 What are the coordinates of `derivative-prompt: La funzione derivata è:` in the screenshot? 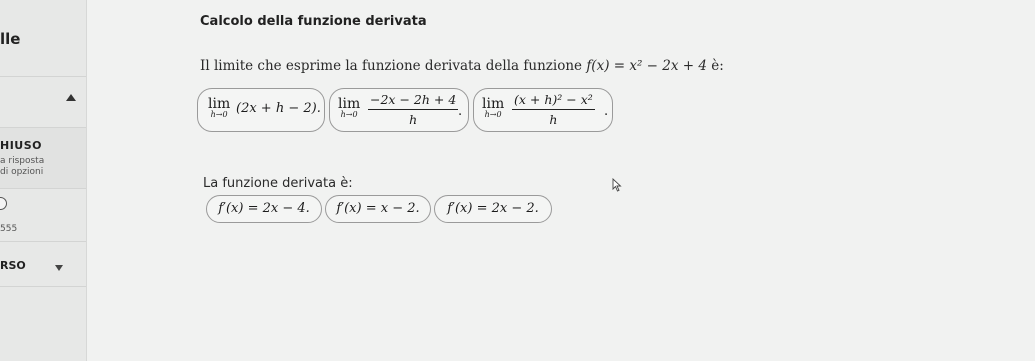 It's located at (278, 183).